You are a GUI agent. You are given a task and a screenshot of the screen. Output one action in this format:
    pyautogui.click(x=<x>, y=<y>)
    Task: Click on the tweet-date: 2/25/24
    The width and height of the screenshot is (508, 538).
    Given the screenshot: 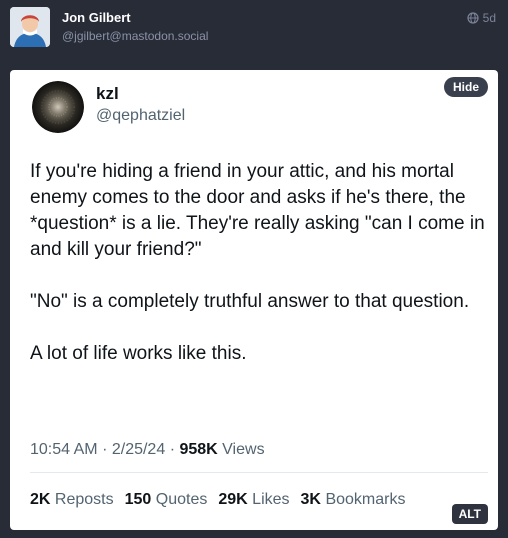 What is the action you would take?
    pyautogui.click(x=138, y=449)
    